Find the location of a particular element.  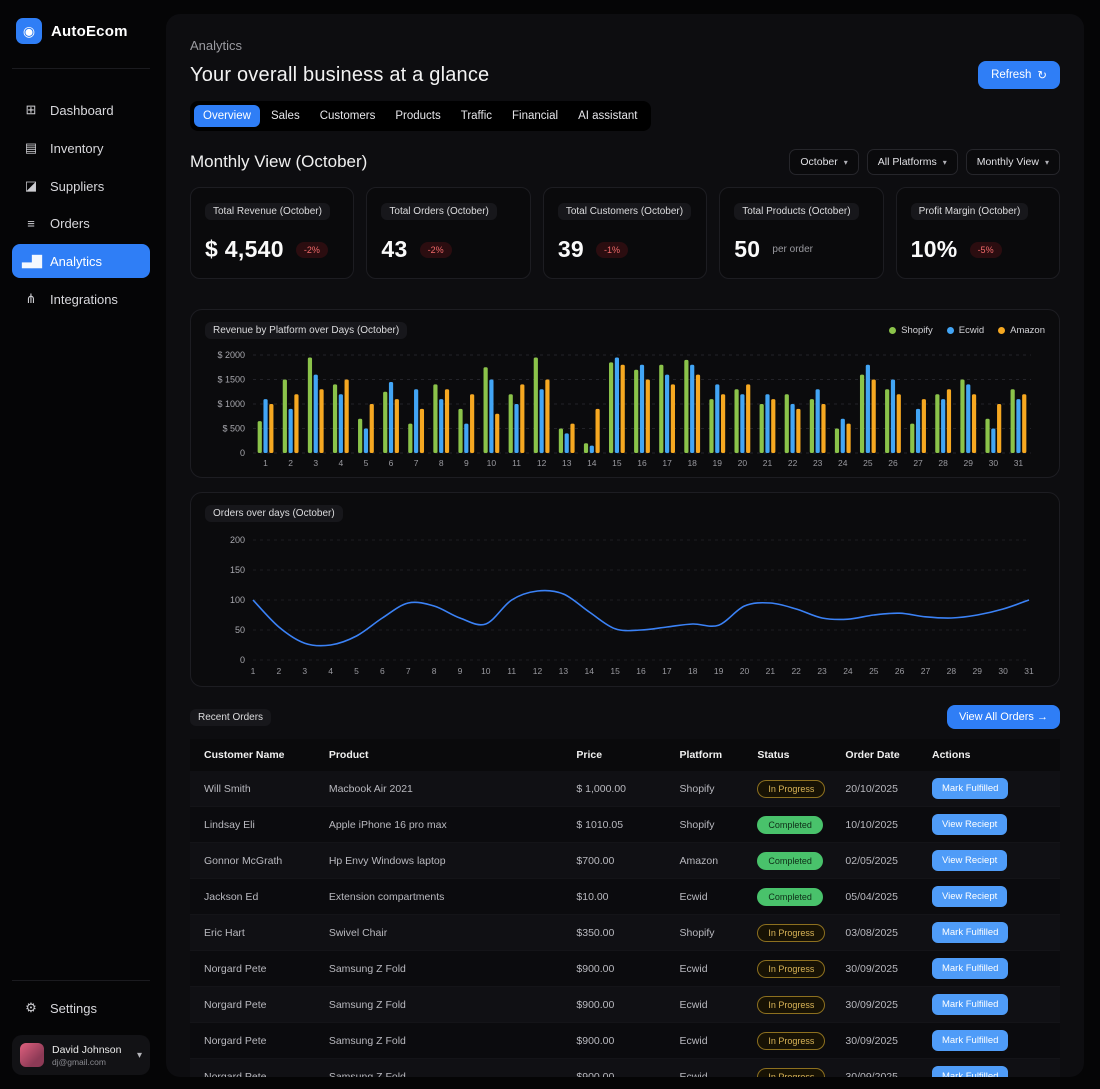

orders-icon: ≡ is located at coordinates (31, 223).